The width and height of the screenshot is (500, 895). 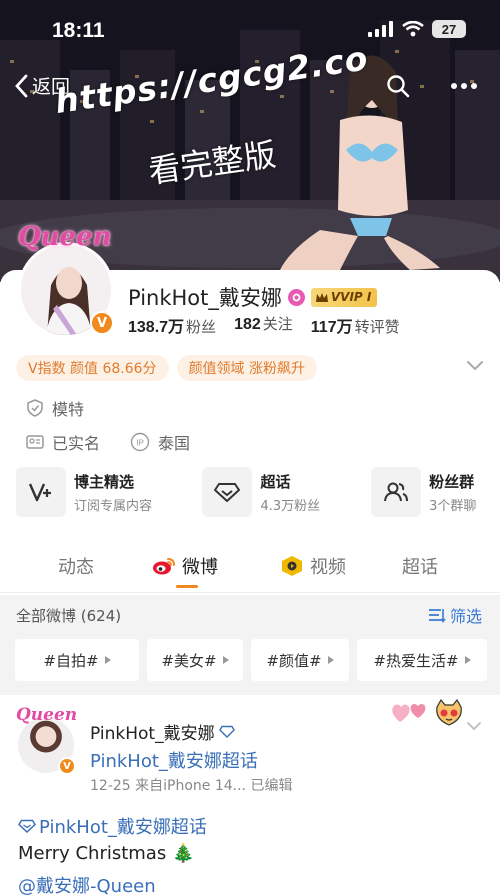 I want to click on stat-following: 182 关注, so click(x=263, y=325).